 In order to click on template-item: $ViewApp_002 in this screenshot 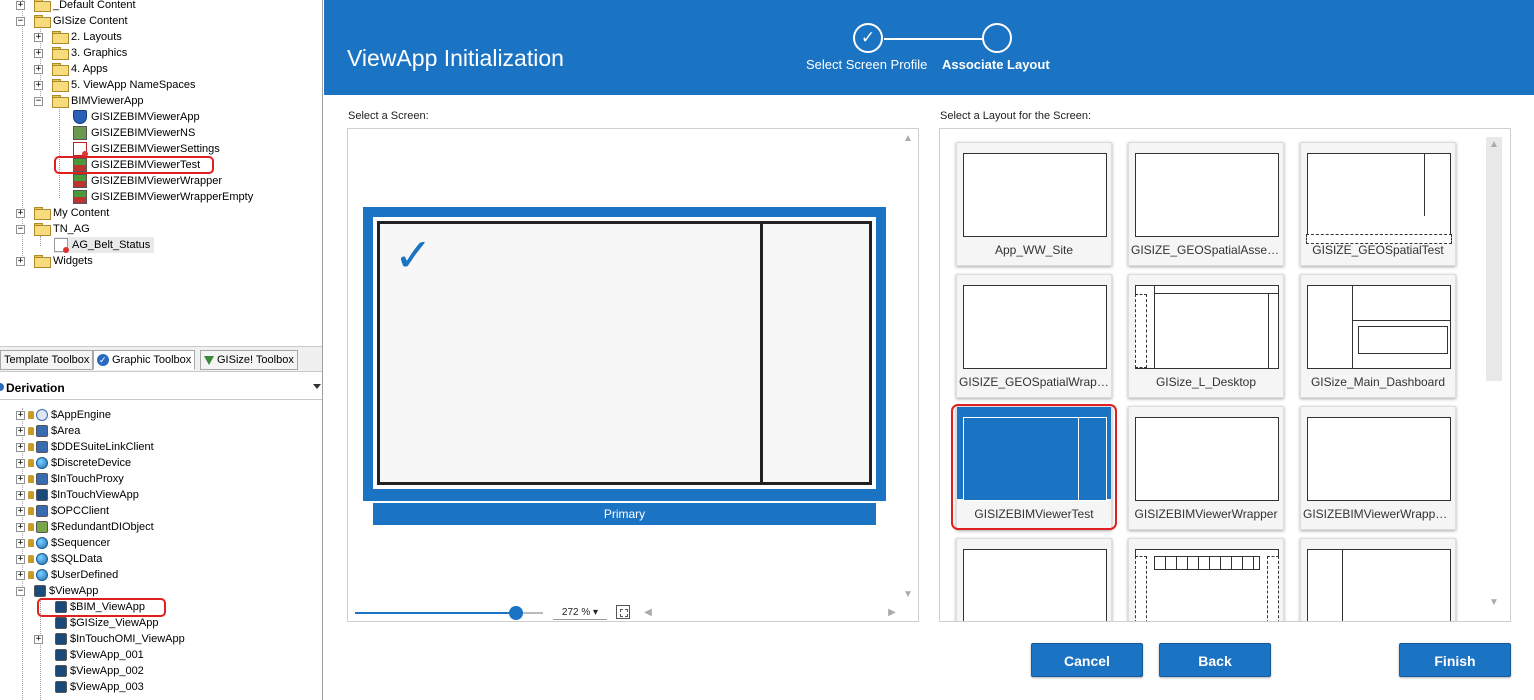, I will do `click(99, 671)`.